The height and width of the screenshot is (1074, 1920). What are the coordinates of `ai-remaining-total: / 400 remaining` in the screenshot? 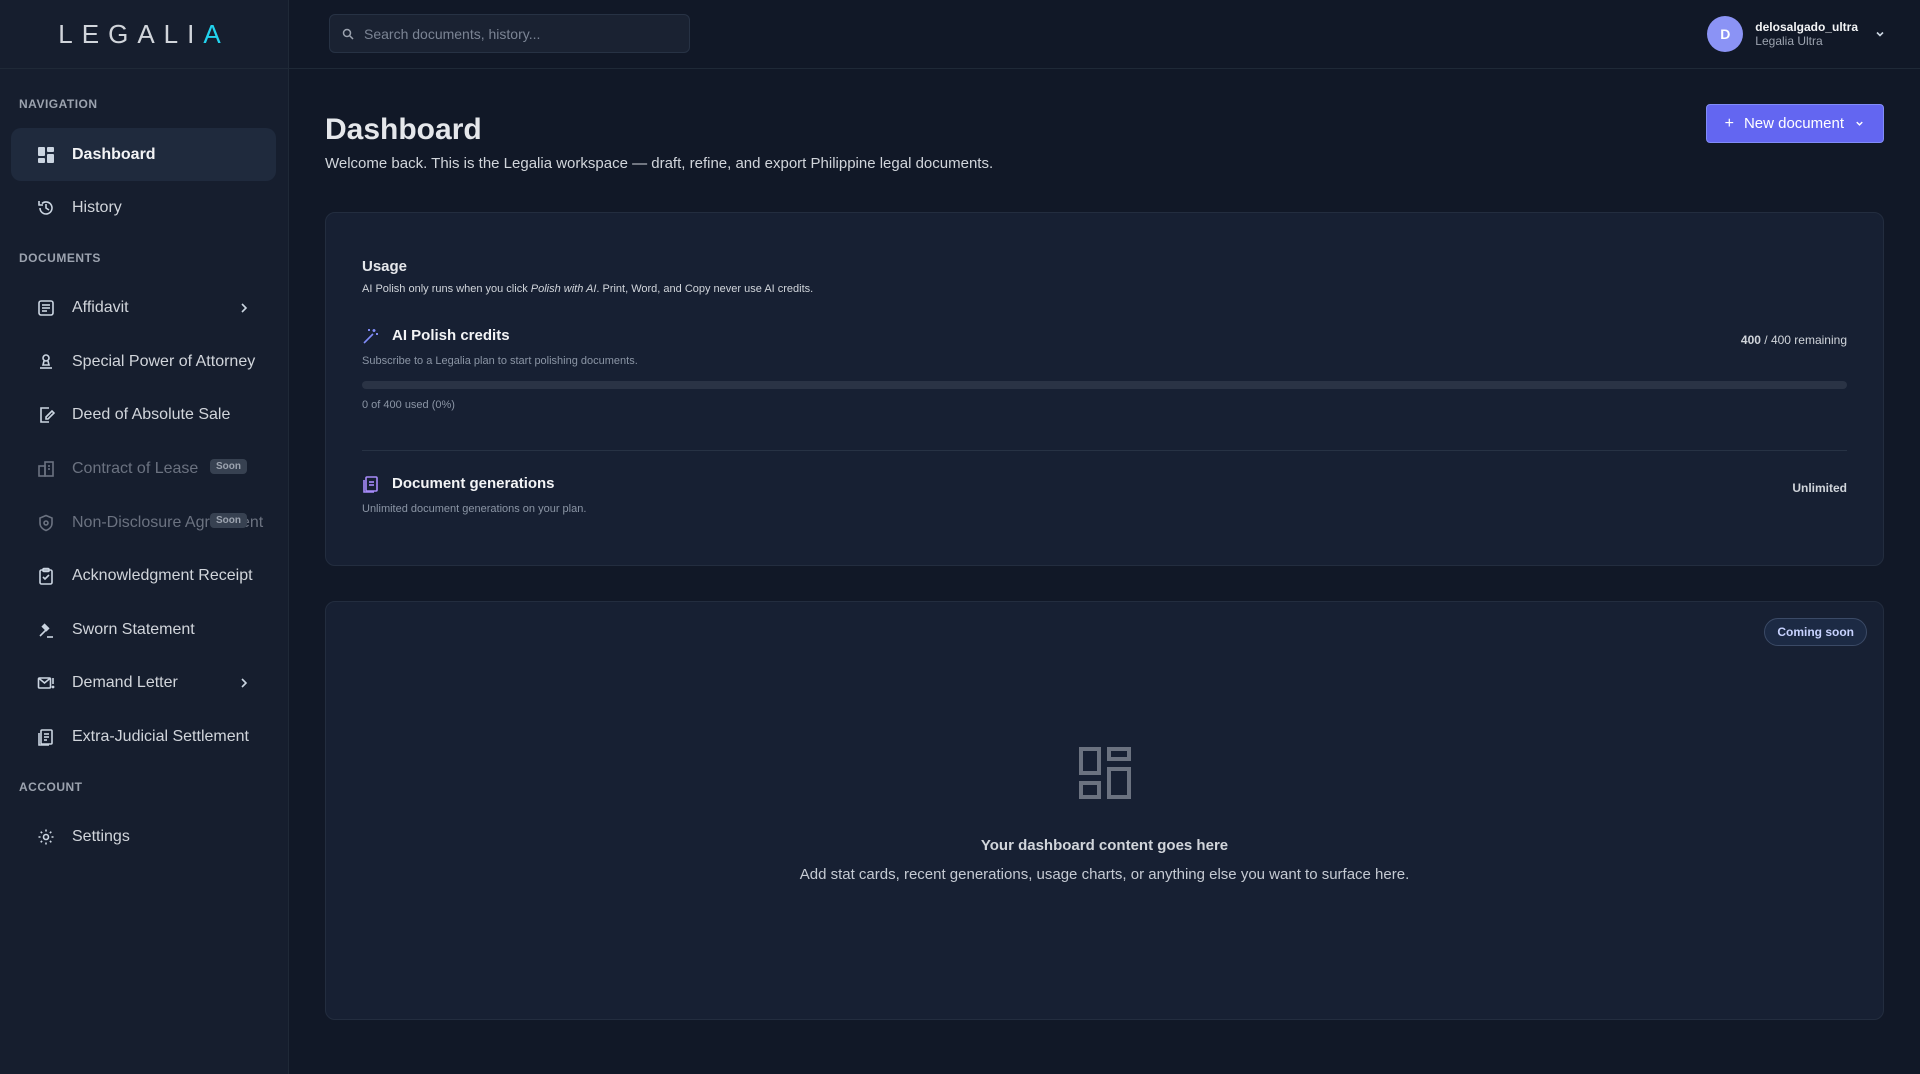 It's located at (1803, 340).